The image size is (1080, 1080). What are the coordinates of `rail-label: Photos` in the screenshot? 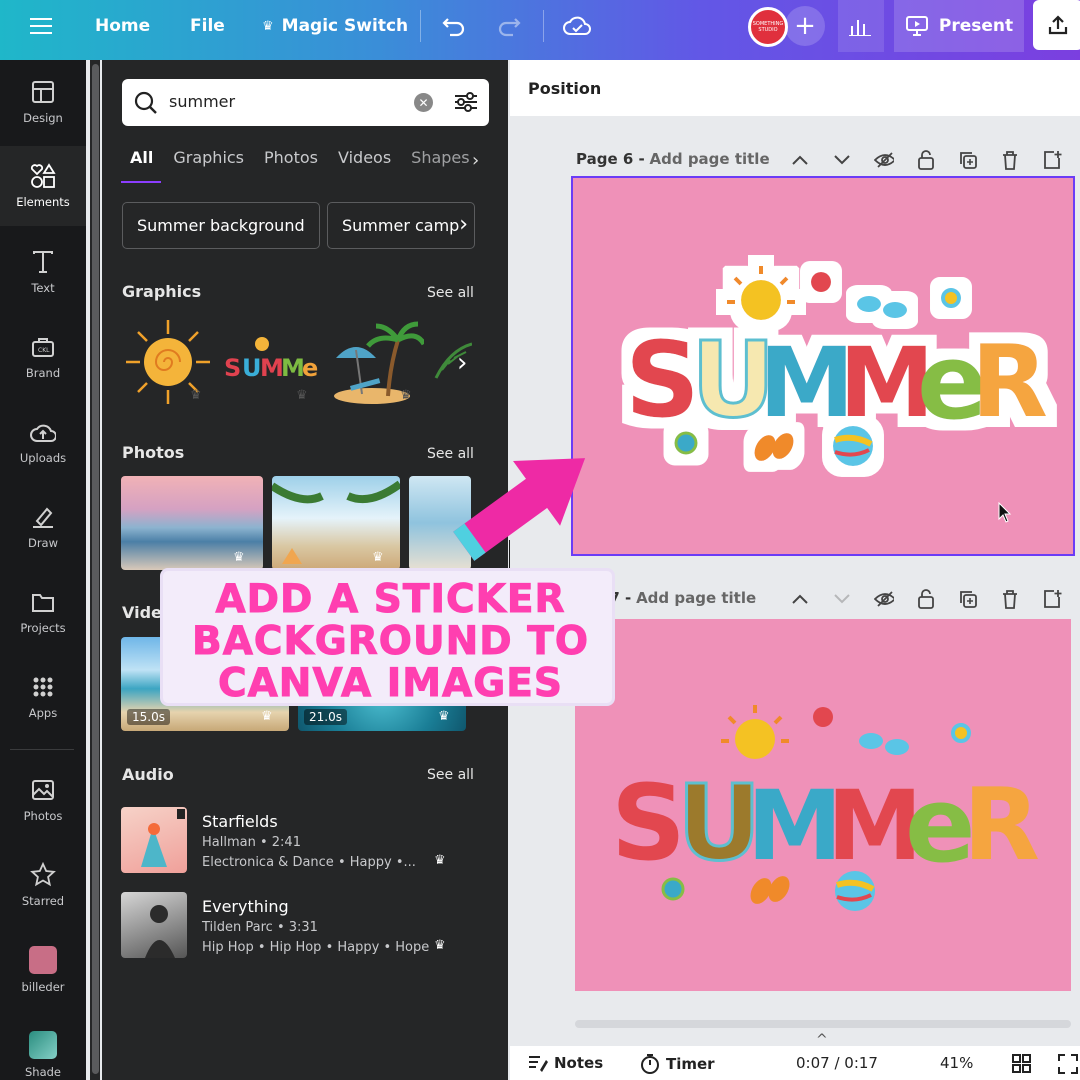 It's located at (43, 816).